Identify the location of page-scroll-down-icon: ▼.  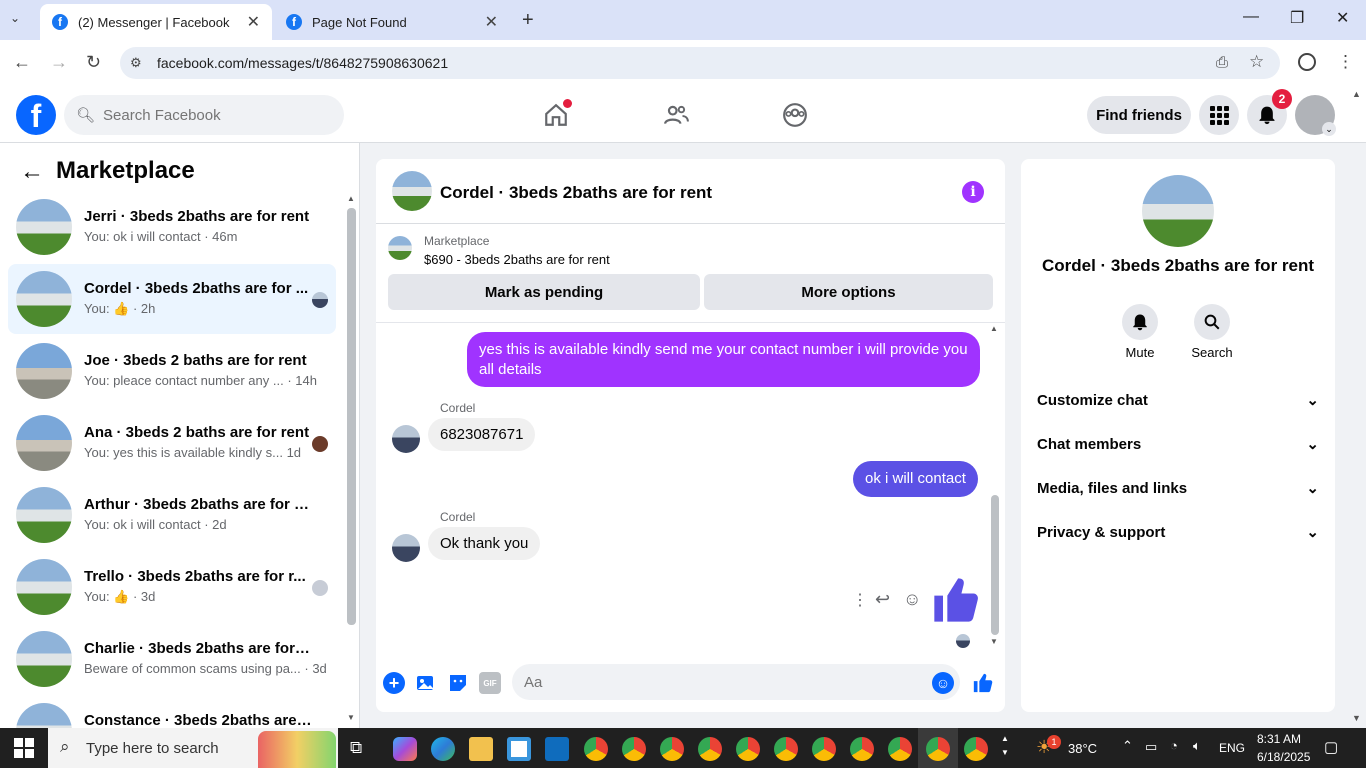
(1356, 718).